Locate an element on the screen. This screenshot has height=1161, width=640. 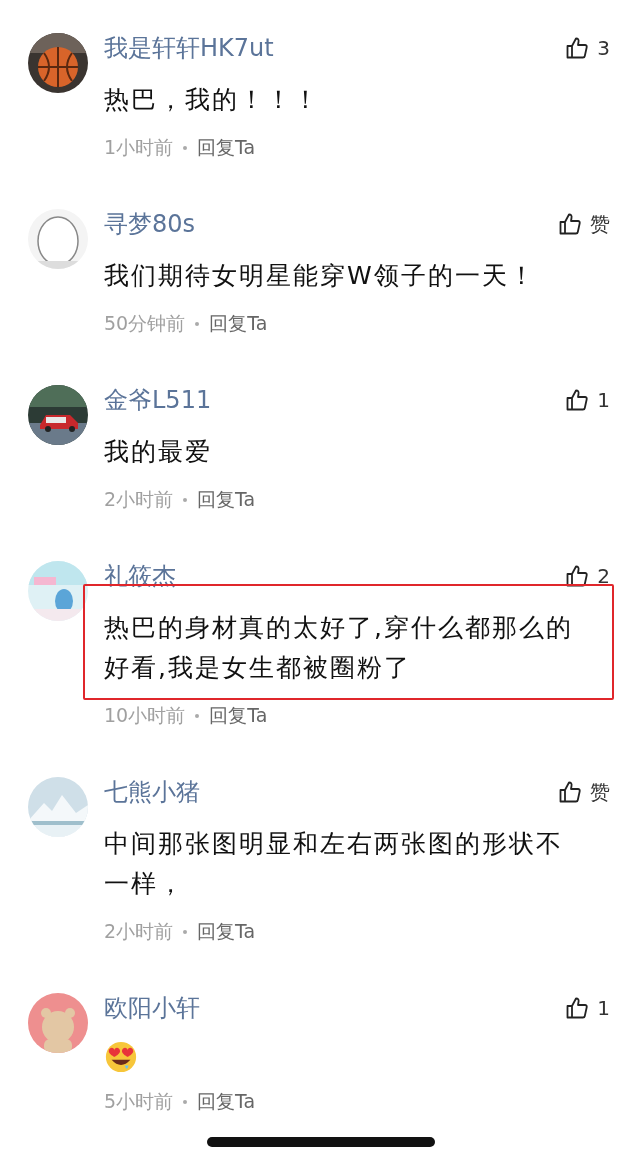
username: 金爷L511 is located at coordinates (158, 400).